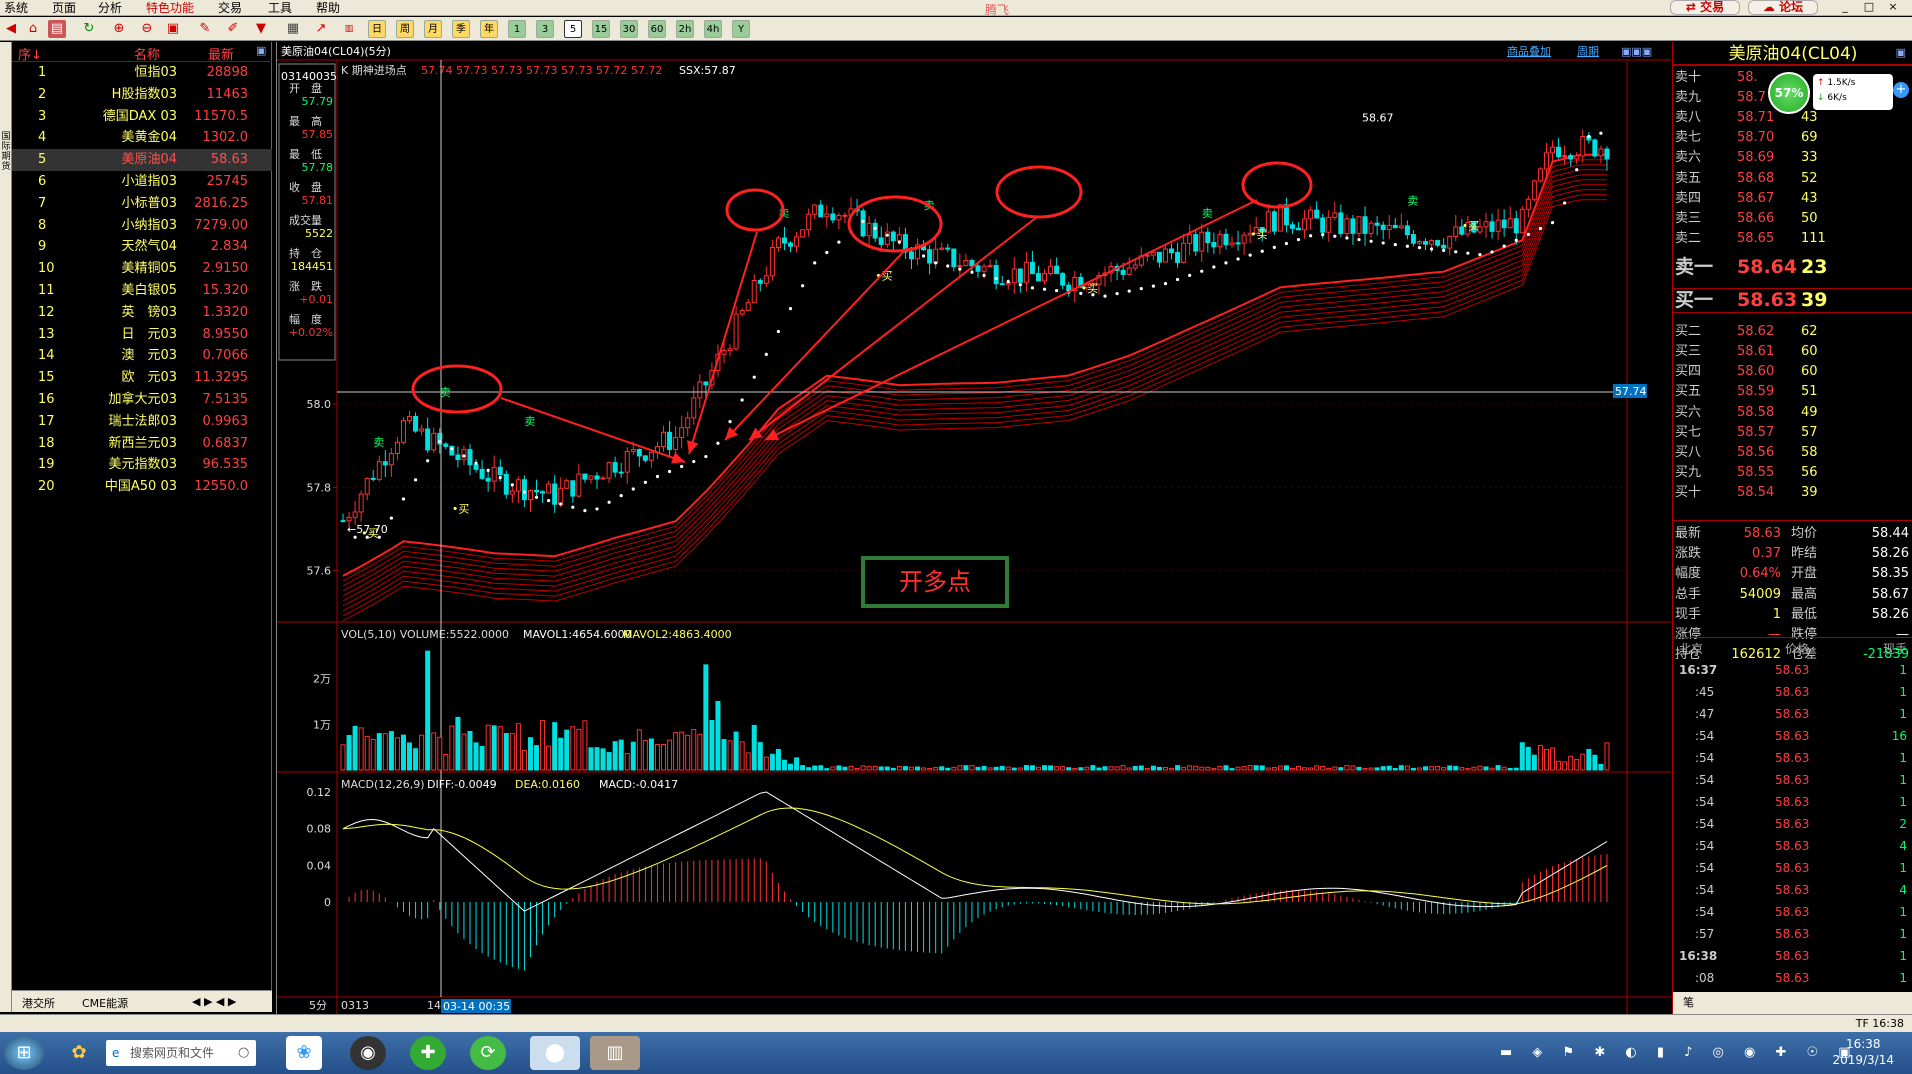  What do you see at coordinates (428, 1053) in the screenshot?
I see `security-icon: ✚` at bounding box center [428, 1053].